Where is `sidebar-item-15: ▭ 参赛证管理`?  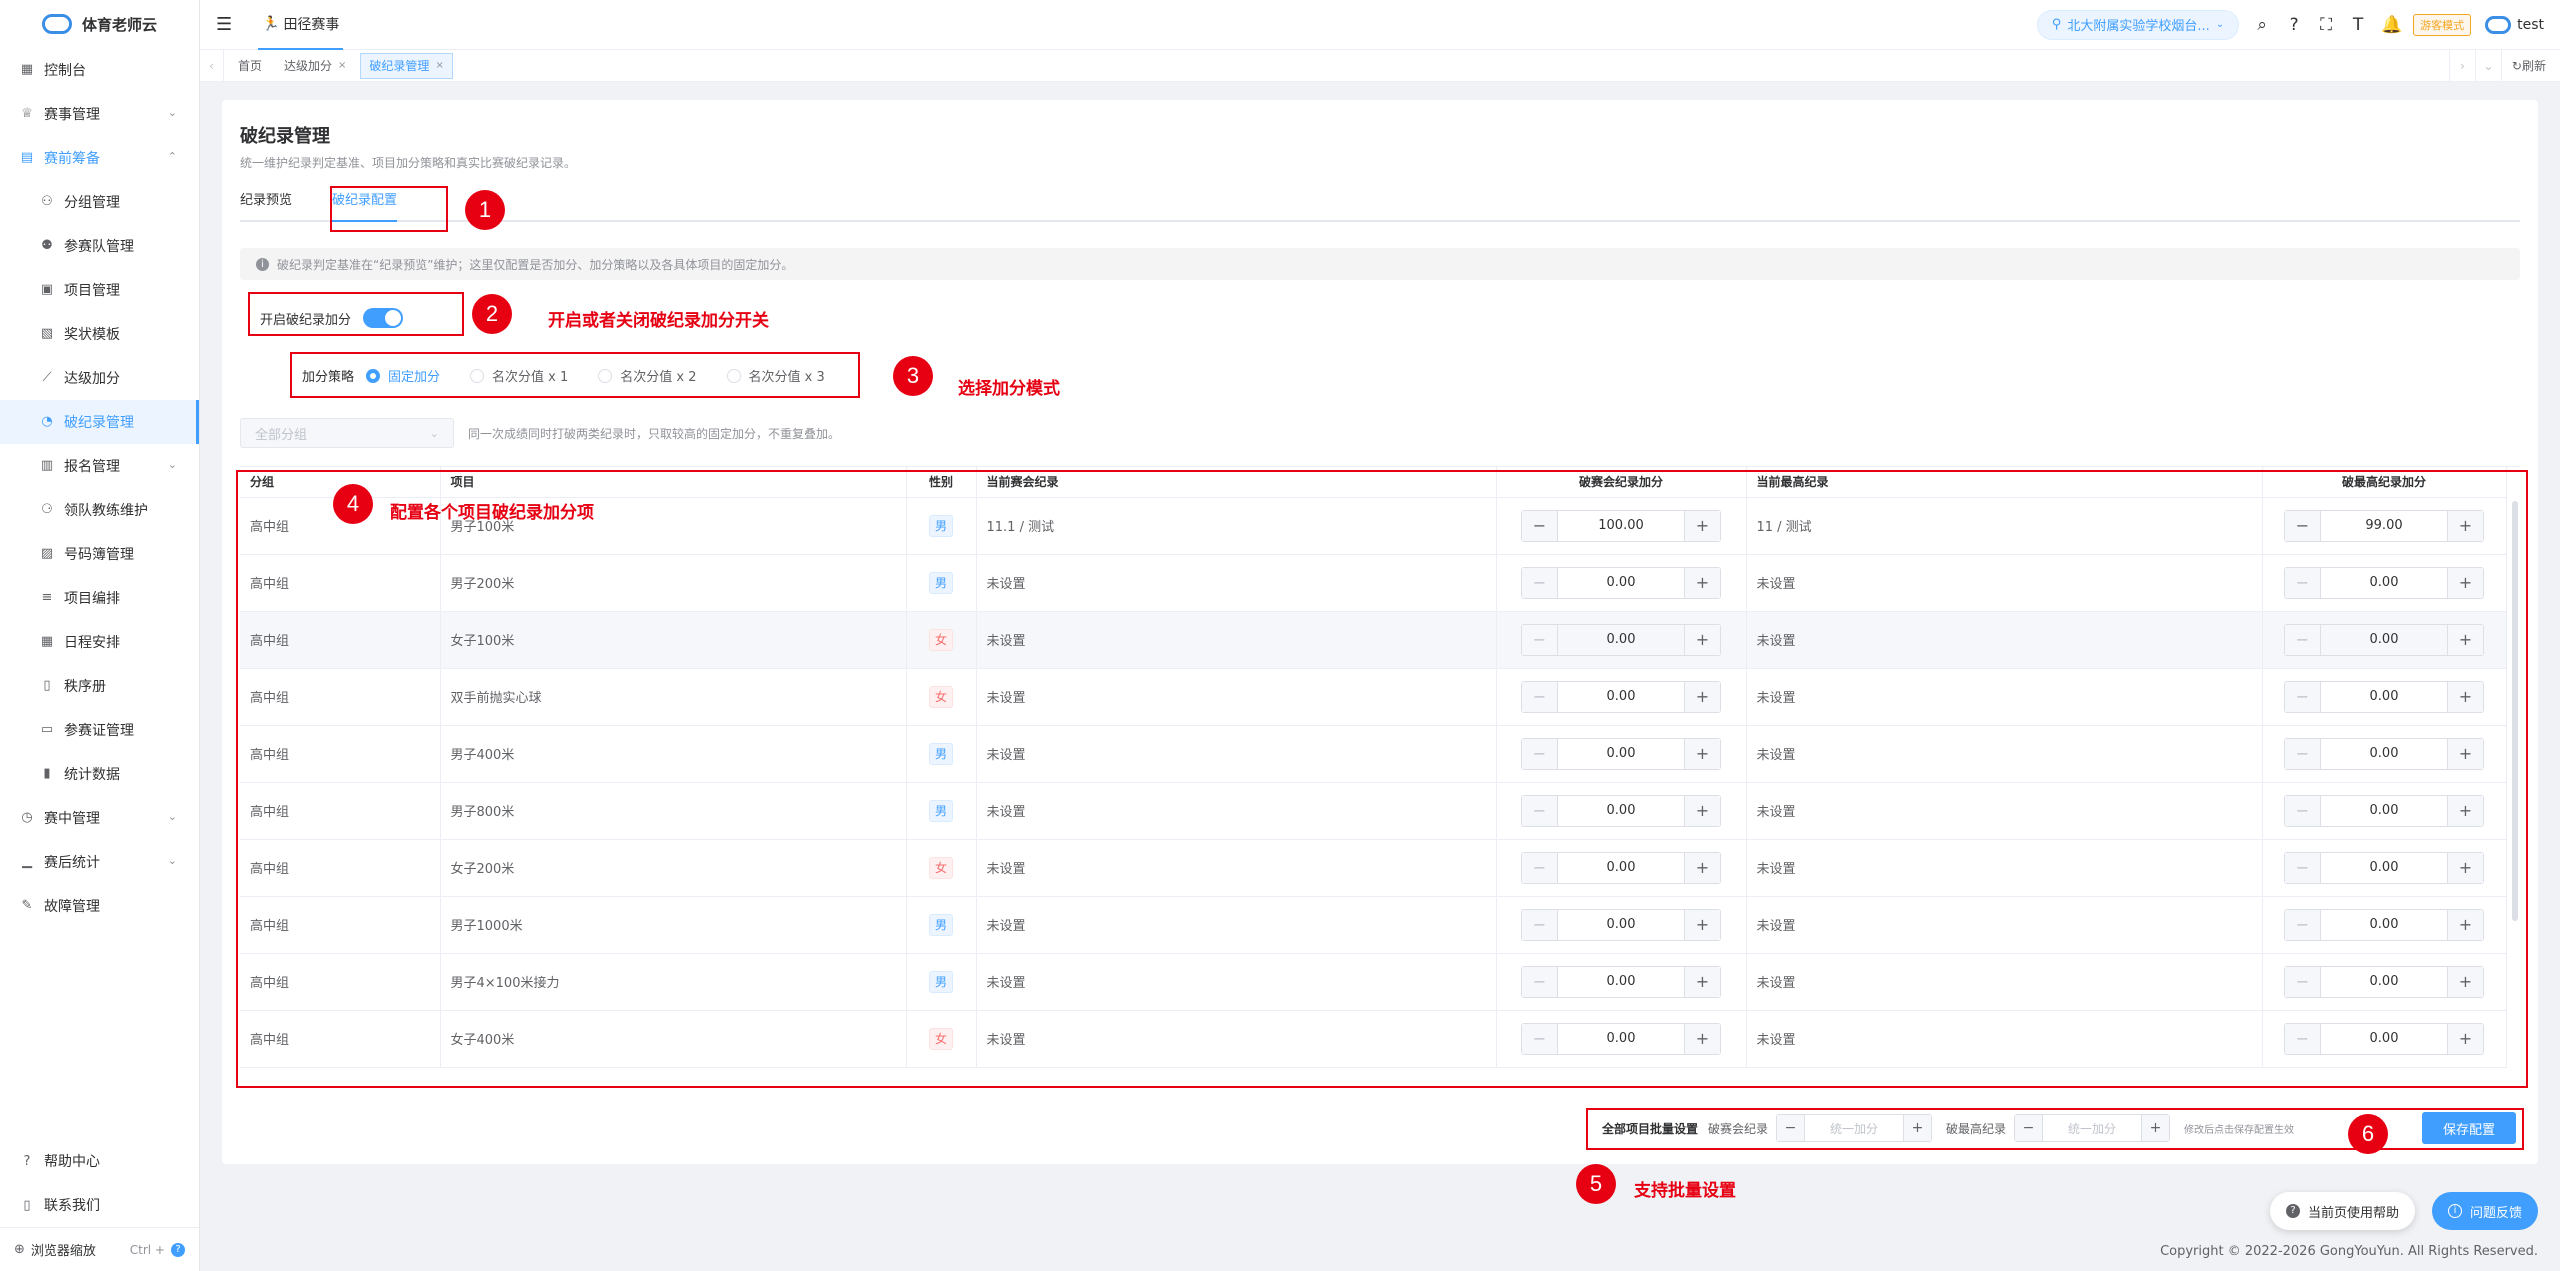 sidebar-item-15: ▭ 参赛证管理 is located at coordinates (99, 730).